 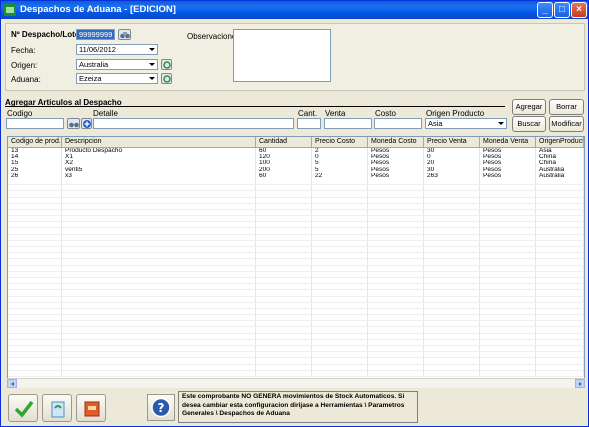 What do you see at coordinates (91, 408) in the screenshot?
I see `exit-button` at bounding box center [91, 408].